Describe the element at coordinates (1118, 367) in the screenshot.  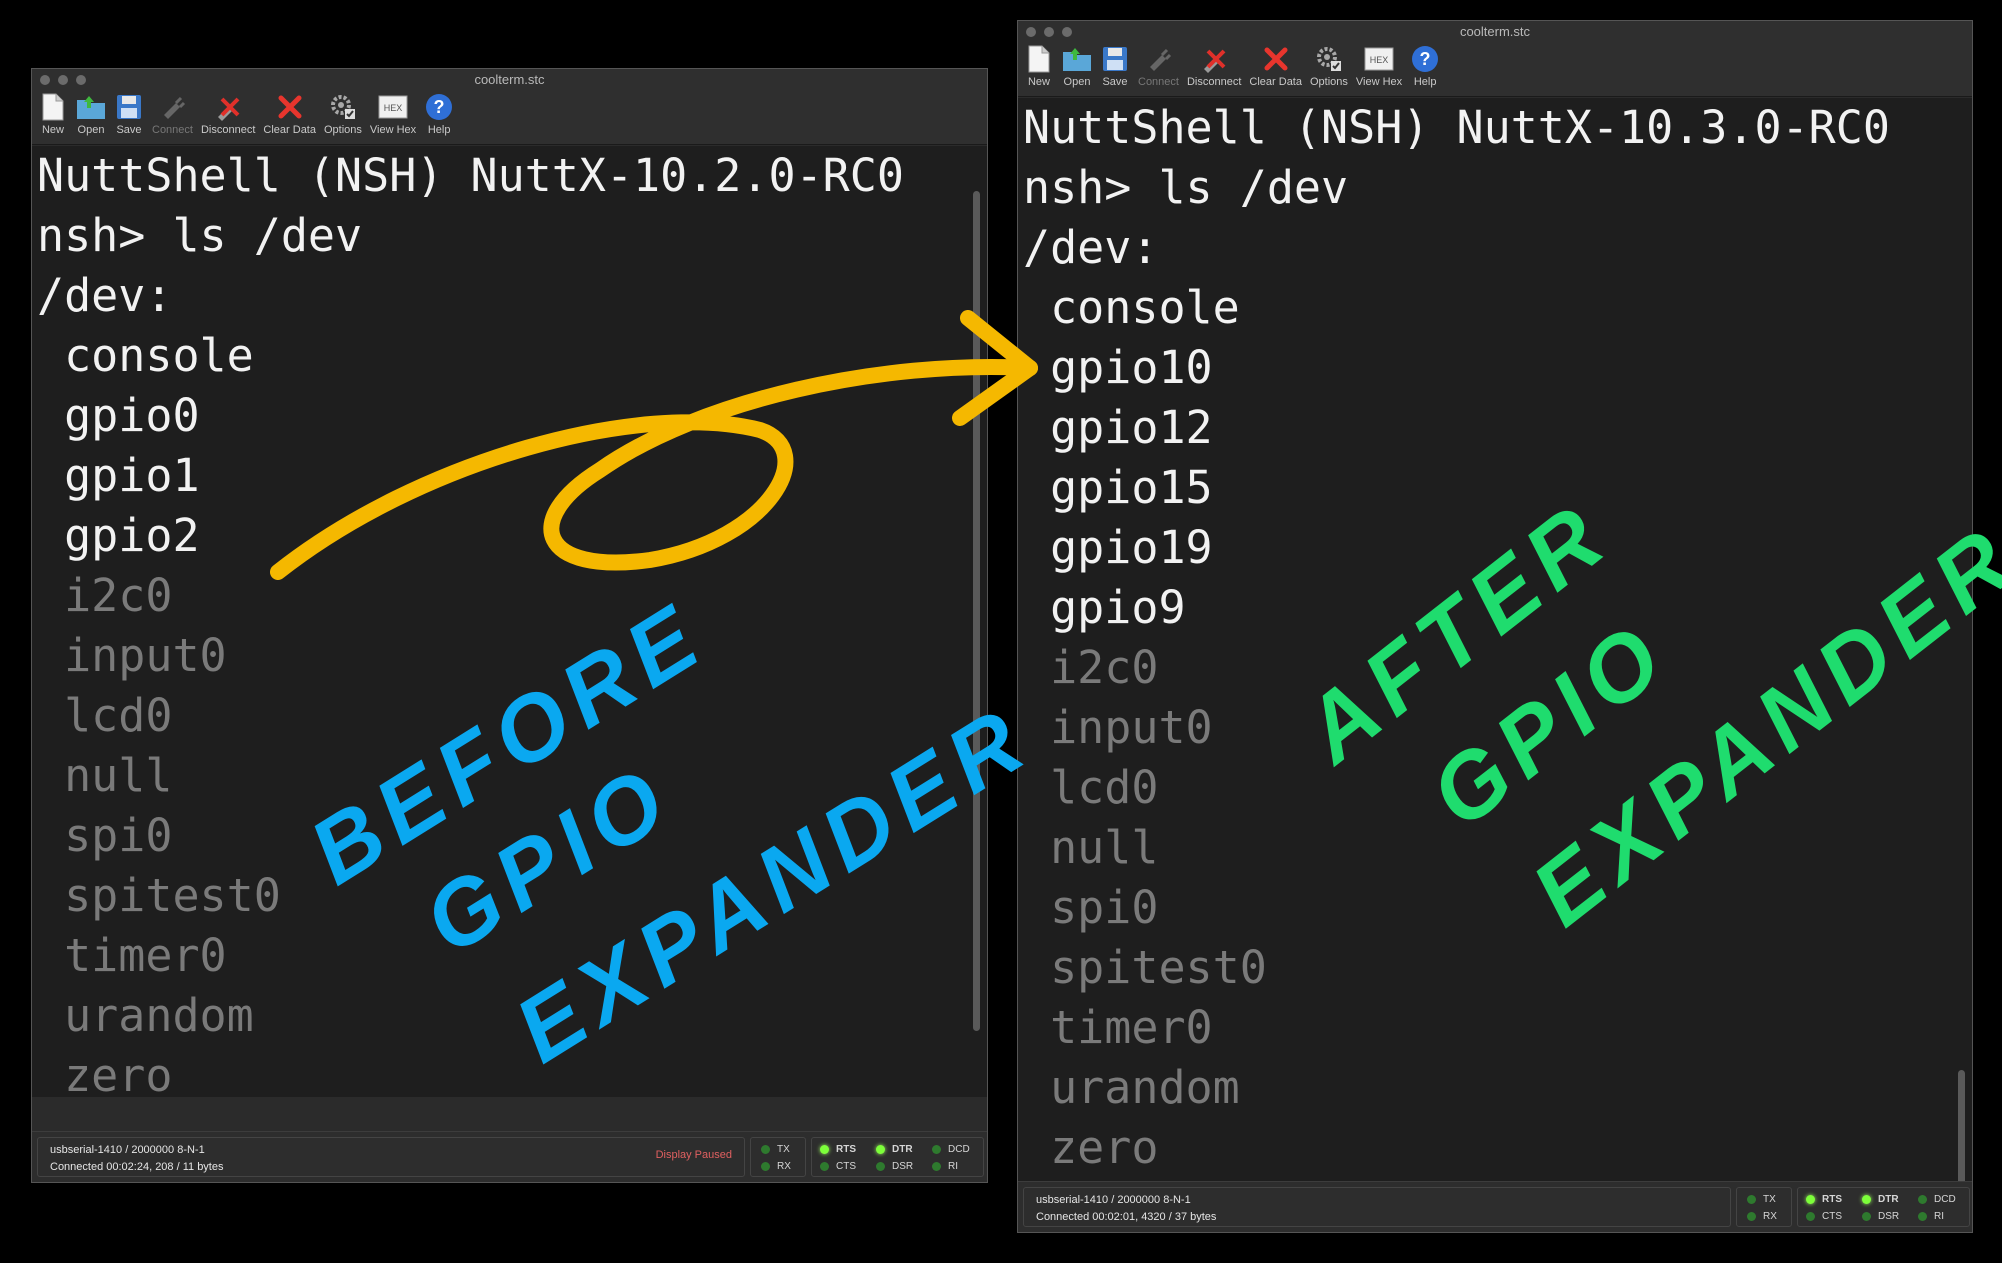
I see `terminal-line: gpio10` at that location.